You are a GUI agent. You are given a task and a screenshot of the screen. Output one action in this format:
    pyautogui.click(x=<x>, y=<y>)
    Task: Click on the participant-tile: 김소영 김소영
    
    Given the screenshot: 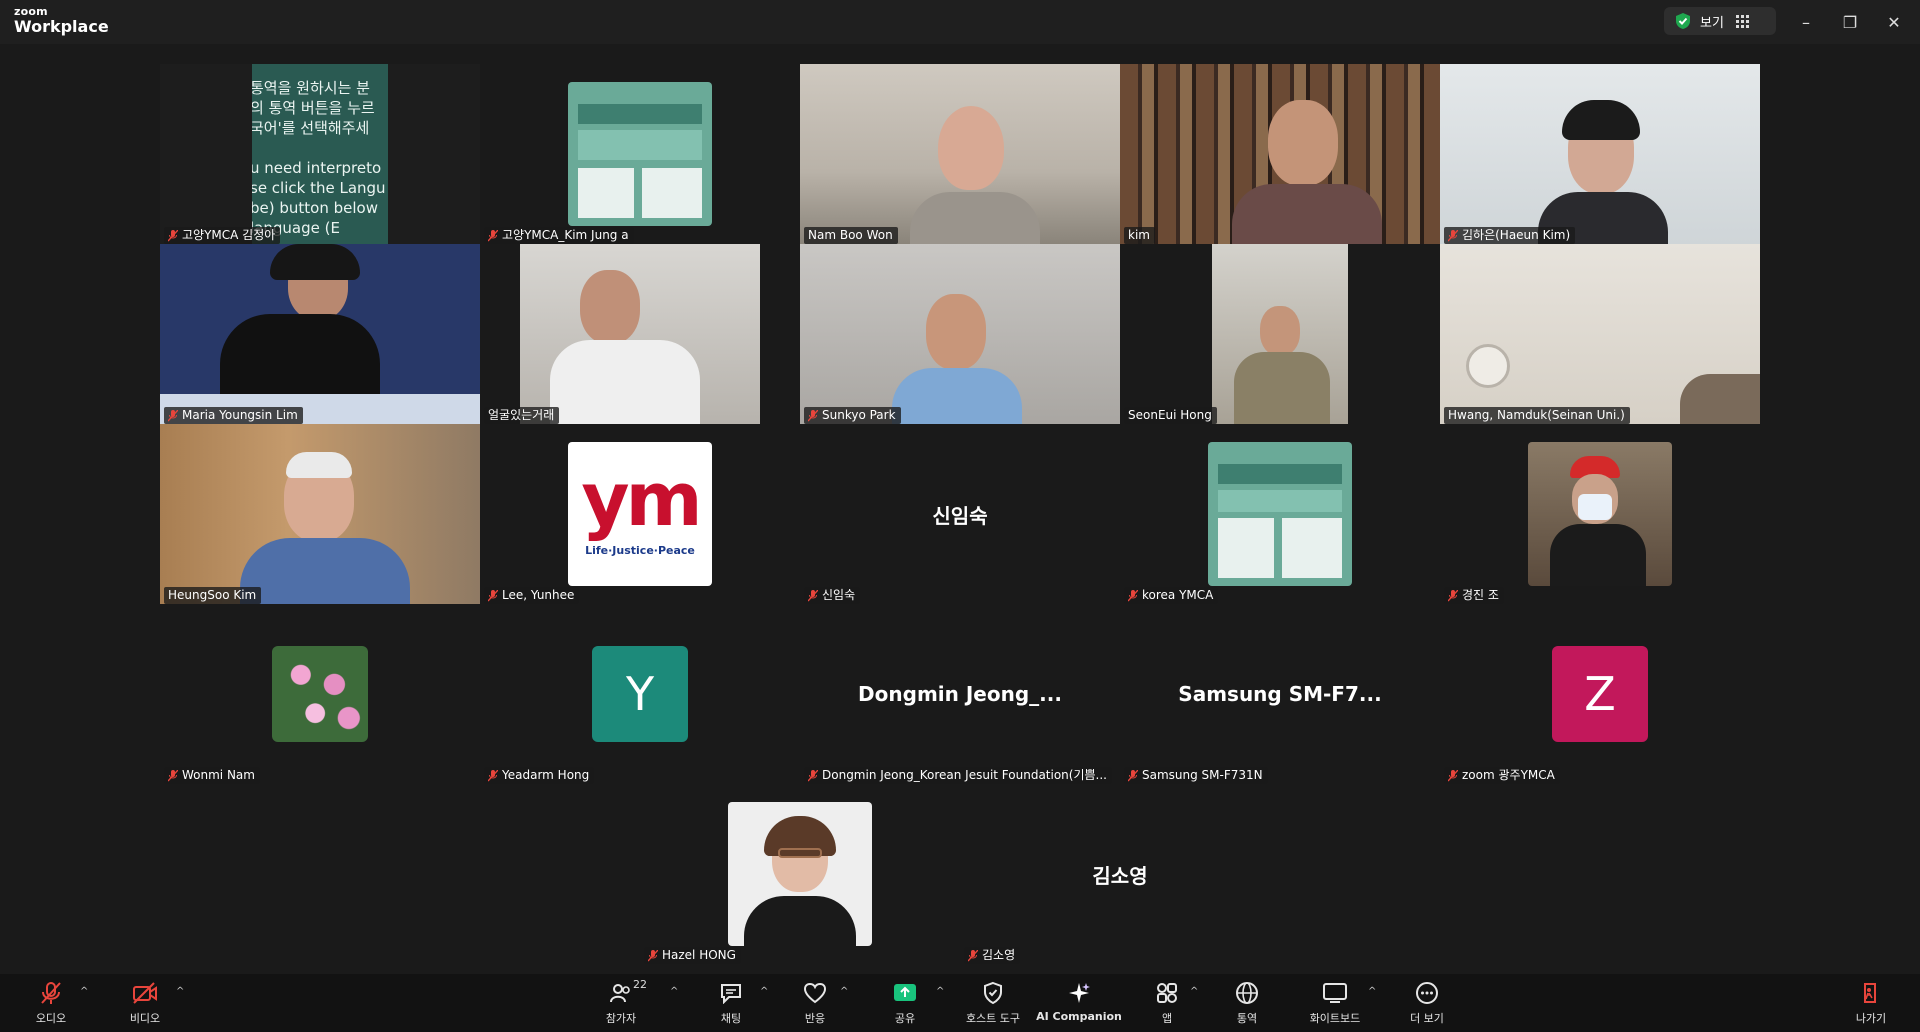 What is the action you would take?
    pyautogui.click(x=1120, y=874)
    